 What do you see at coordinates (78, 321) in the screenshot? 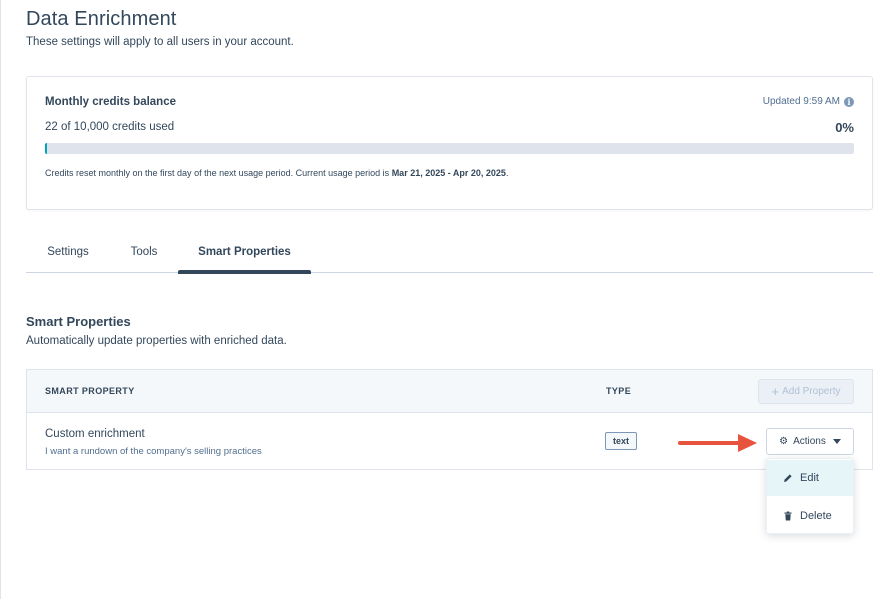
I see `section-title: Smart Properties` at bounding box center [78, 321].